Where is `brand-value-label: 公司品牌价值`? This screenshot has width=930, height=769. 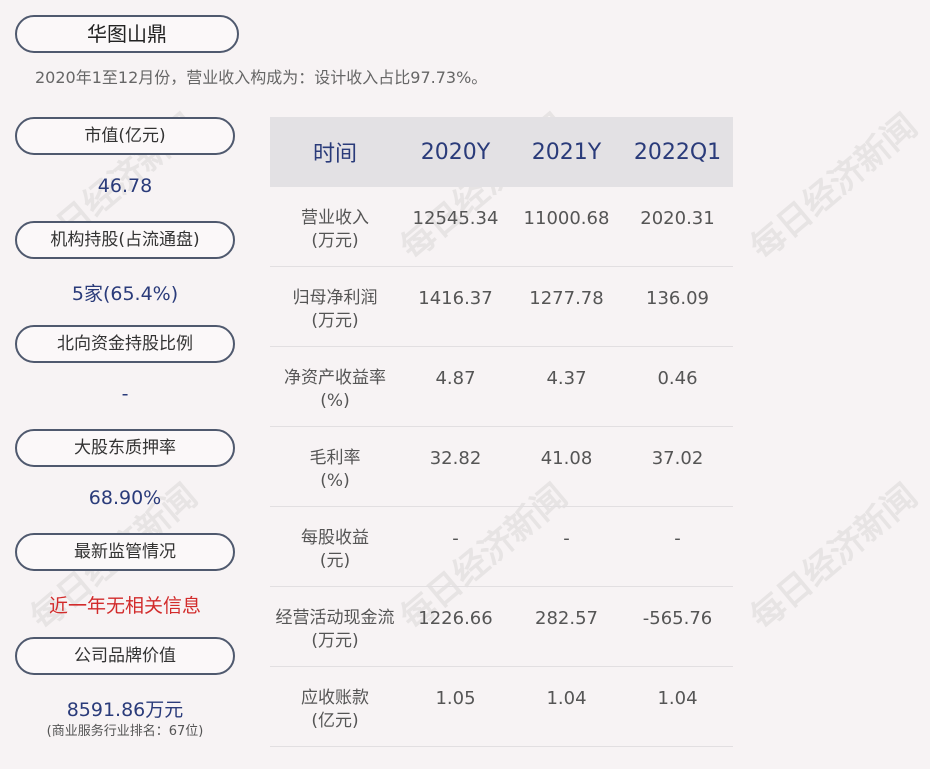
brand-value-label: 公司品牌价值 is located at coordinates (125, 656).